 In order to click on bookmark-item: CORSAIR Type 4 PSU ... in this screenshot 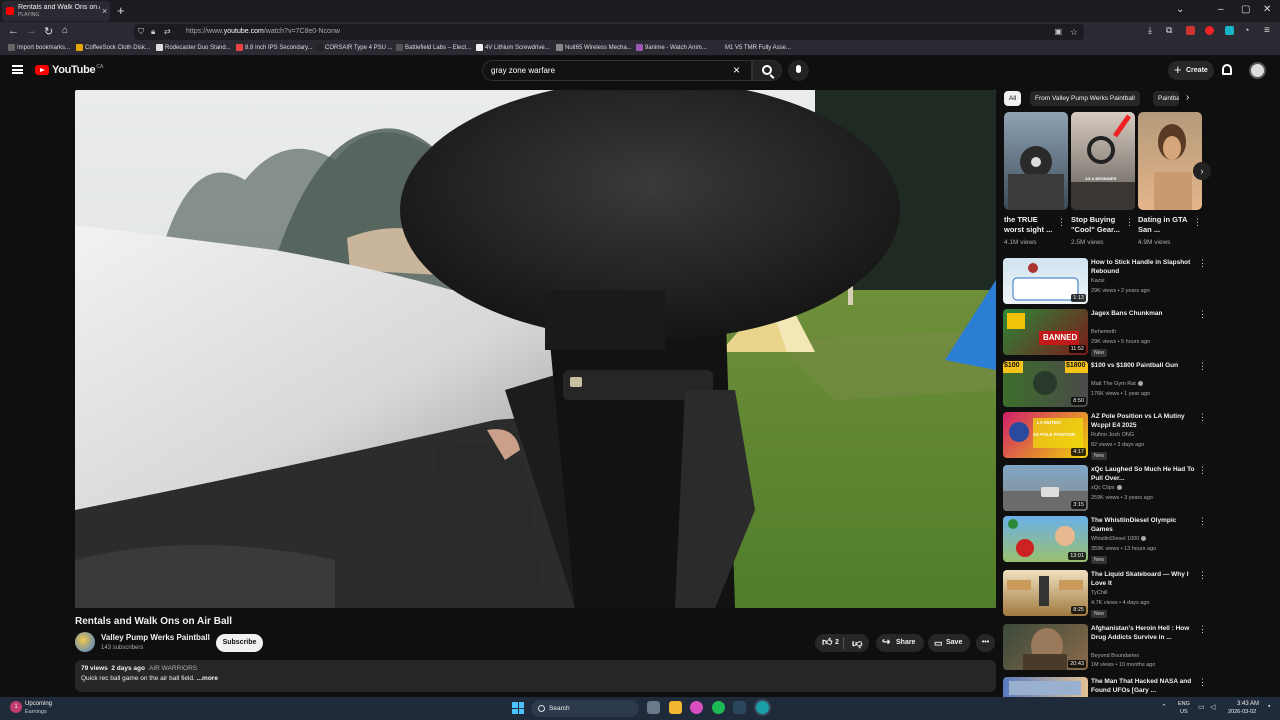, I will do `click(354, 47)`.